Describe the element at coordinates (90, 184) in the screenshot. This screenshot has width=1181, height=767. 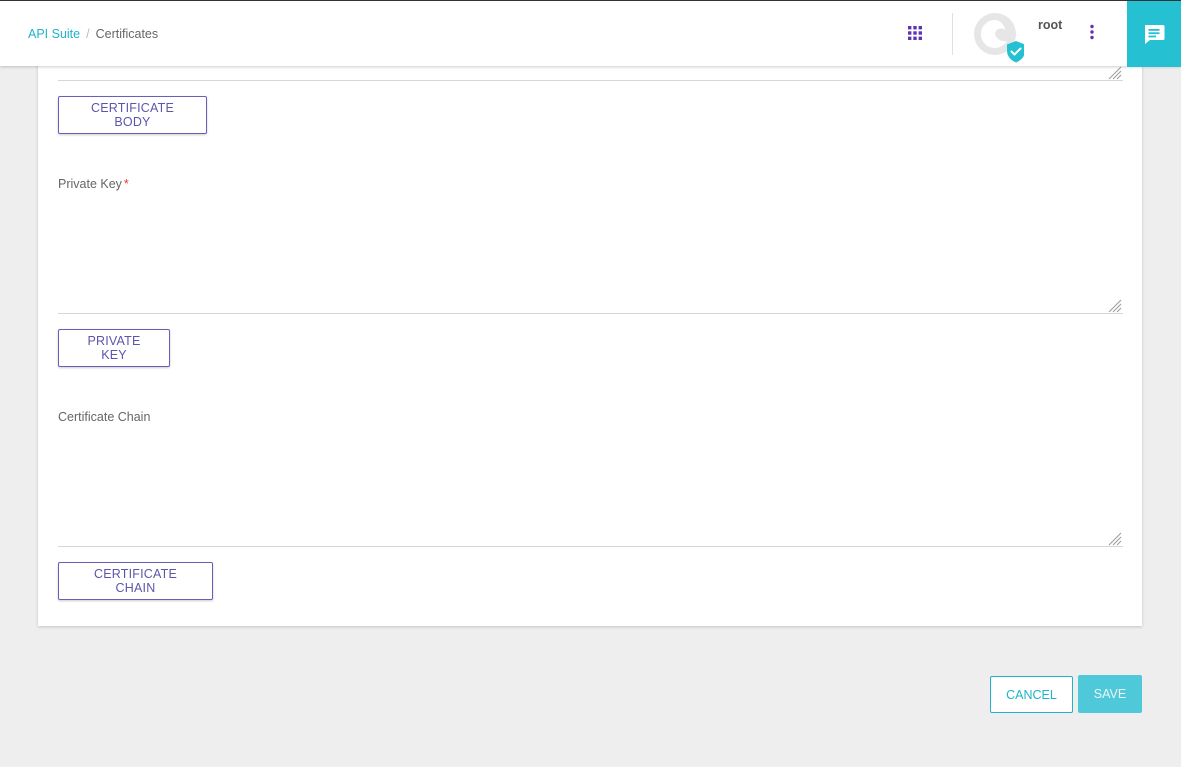
I see `private-key-label-text: Private Key` at that location.